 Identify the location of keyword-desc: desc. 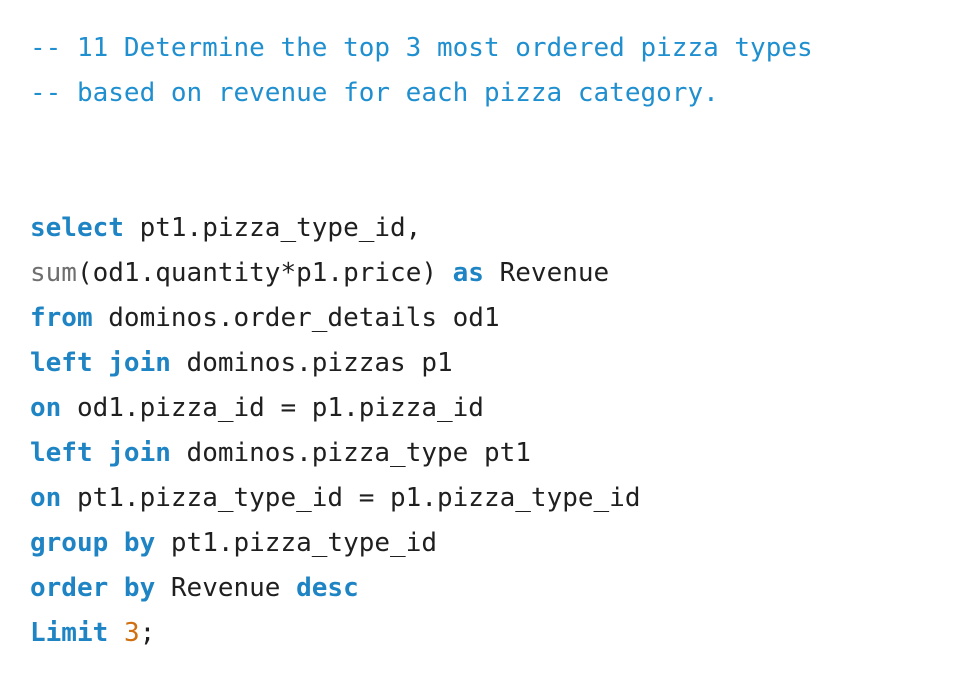
(327, 588).